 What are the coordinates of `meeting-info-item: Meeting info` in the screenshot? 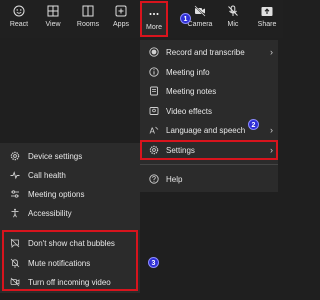 It's located at (209, 72).